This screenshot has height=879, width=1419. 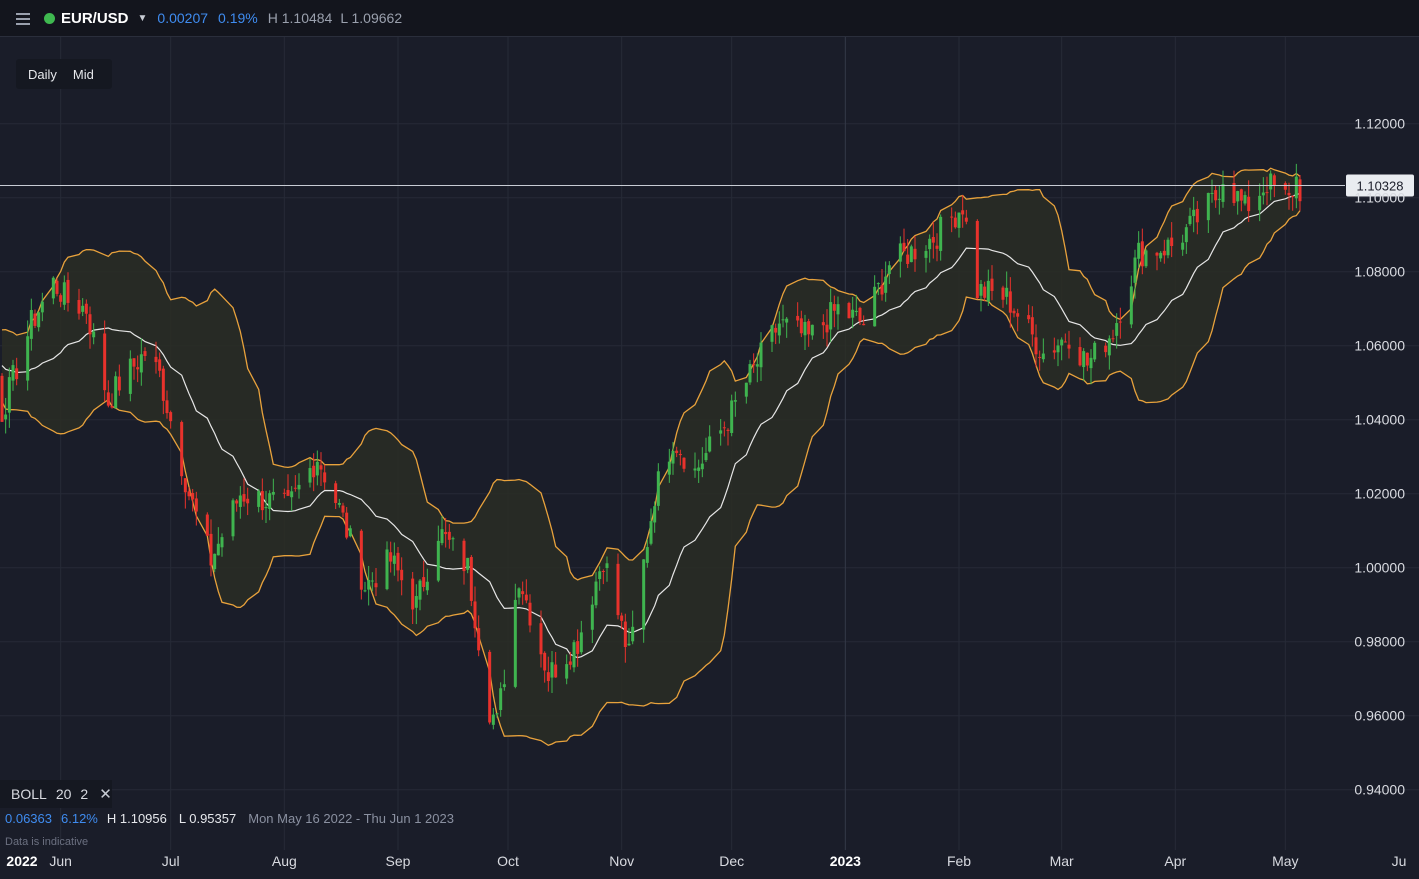 I want to click on x-axis-tick-label: Jul, so click(x=171, y=861).